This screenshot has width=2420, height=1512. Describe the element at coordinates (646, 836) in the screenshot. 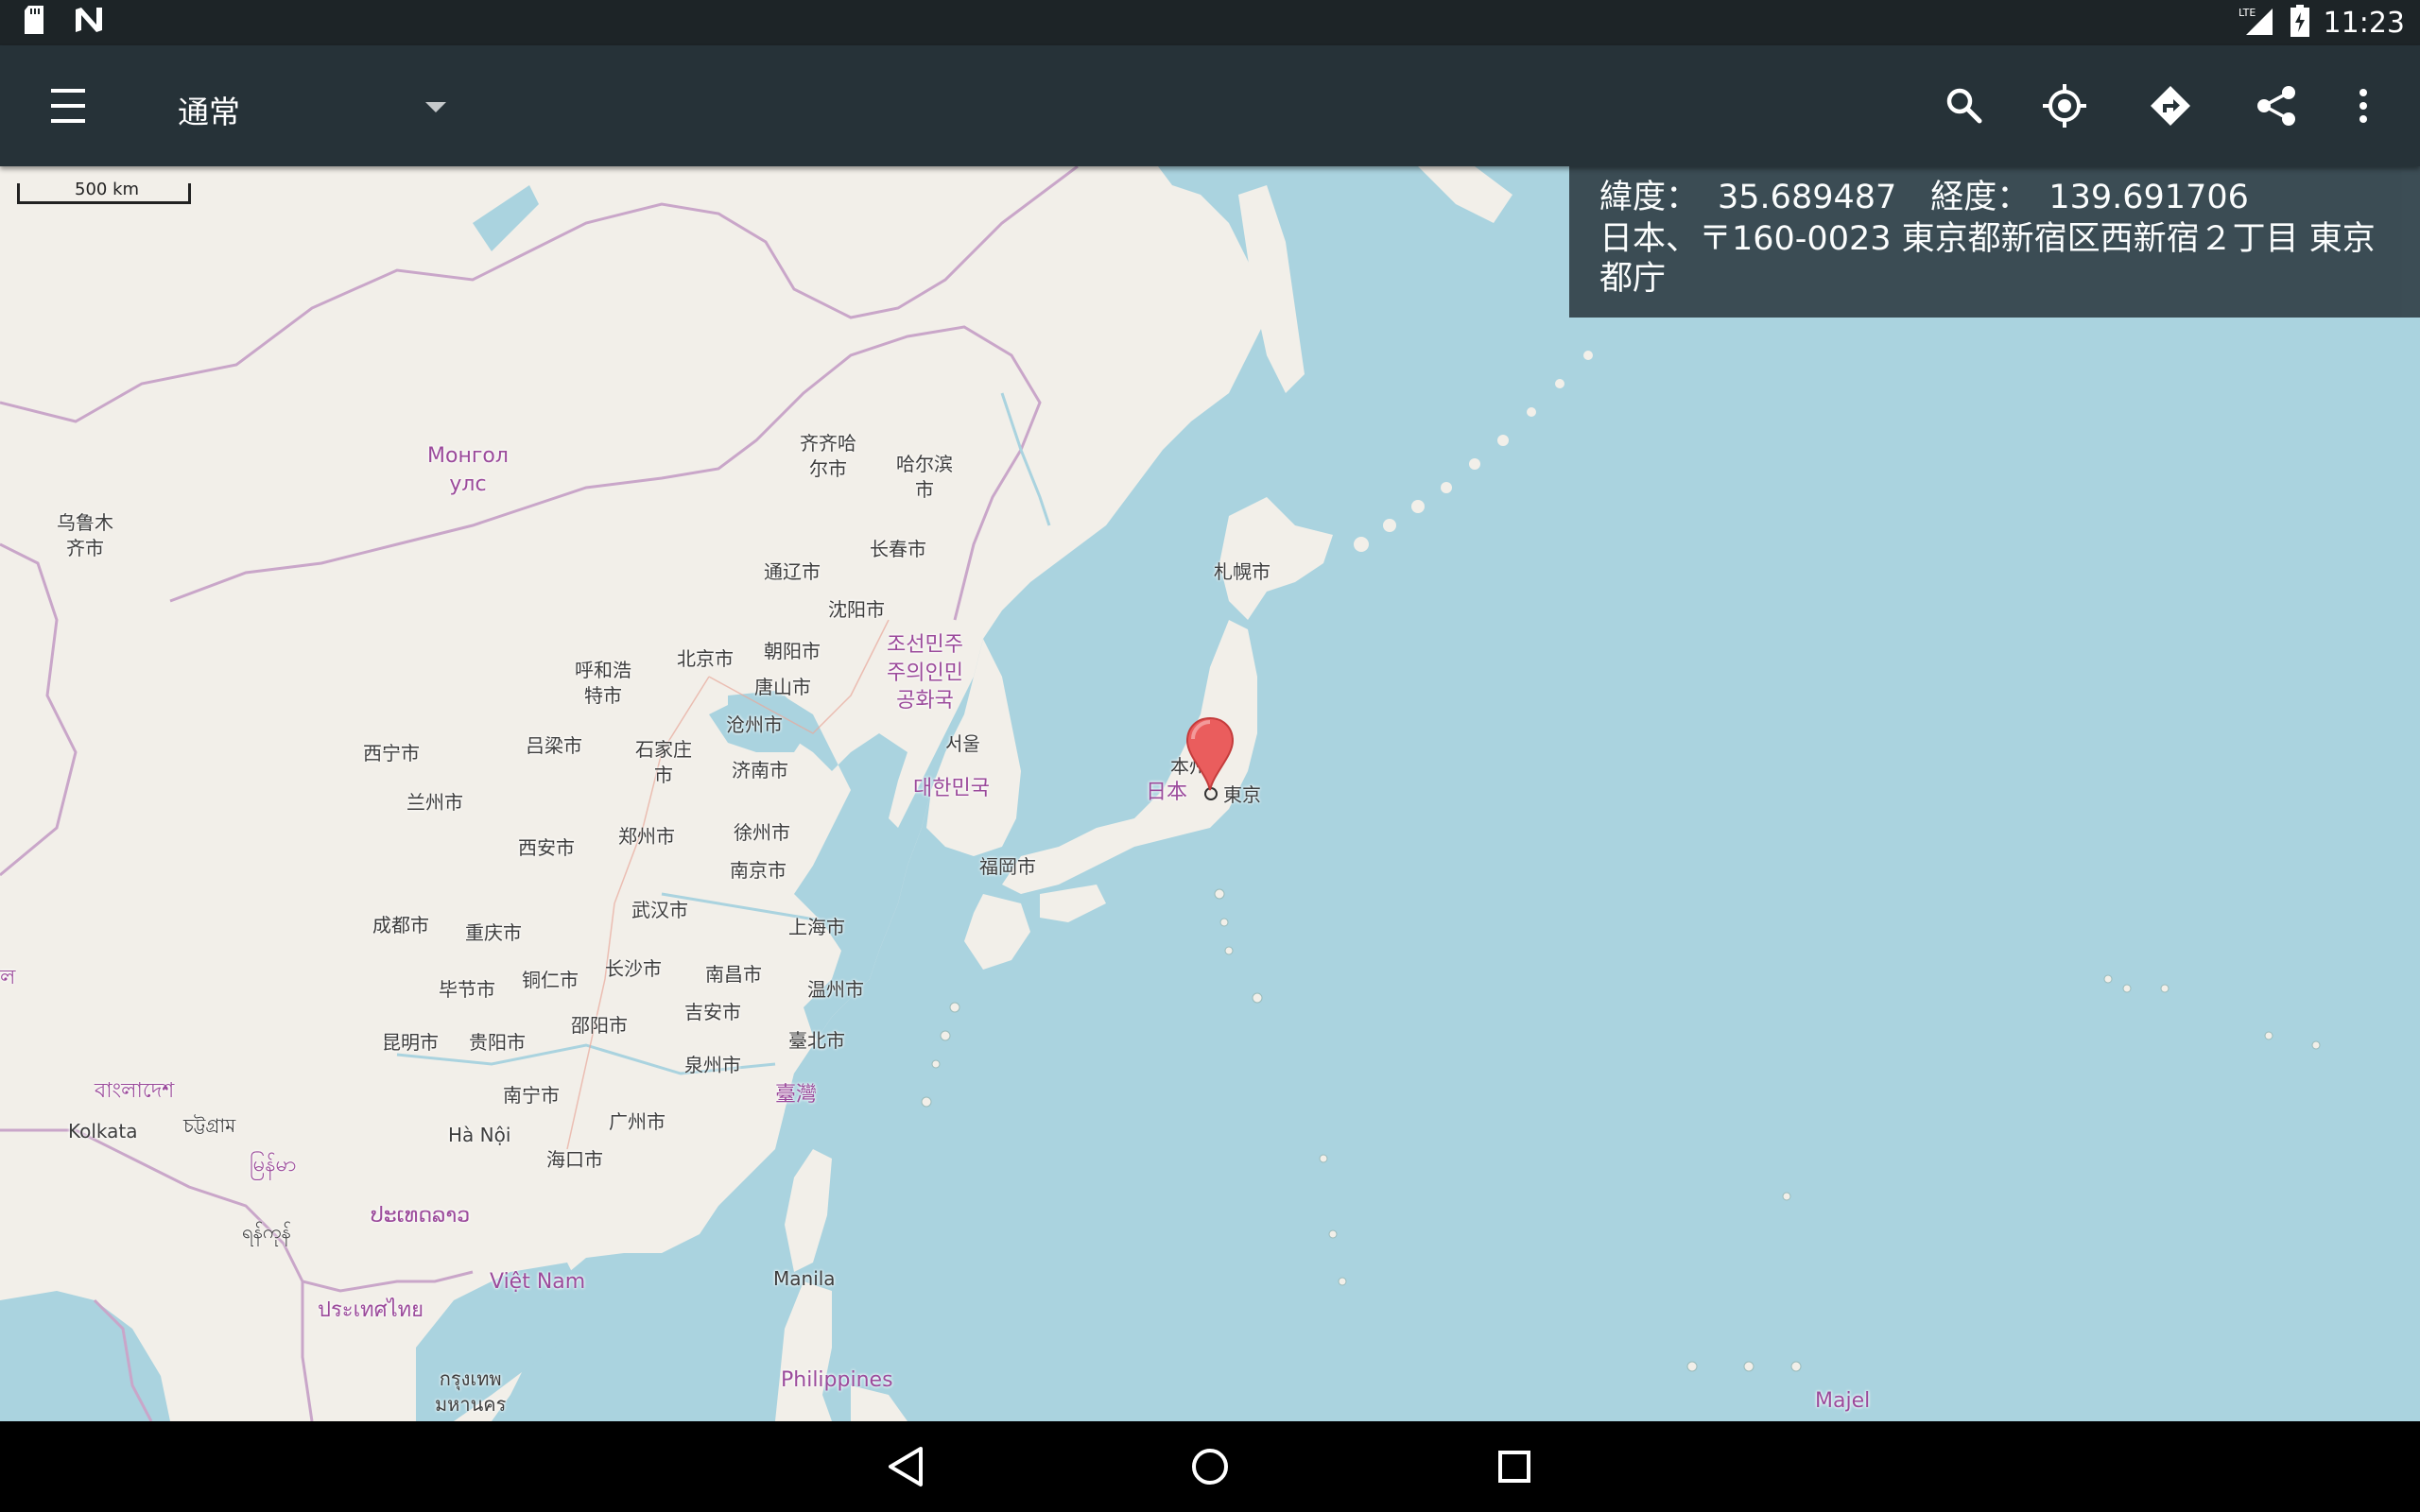

I see `label-zhengzhou: 郑州市` at that location.